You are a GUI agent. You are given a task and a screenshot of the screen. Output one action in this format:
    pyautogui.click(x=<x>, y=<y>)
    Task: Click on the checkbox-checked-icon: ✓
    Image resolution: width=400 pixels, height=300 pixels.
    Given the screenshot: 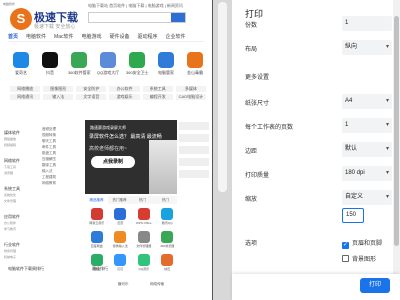 What is the action you would take?
    pyautogui.click(x=345, y=245)
    